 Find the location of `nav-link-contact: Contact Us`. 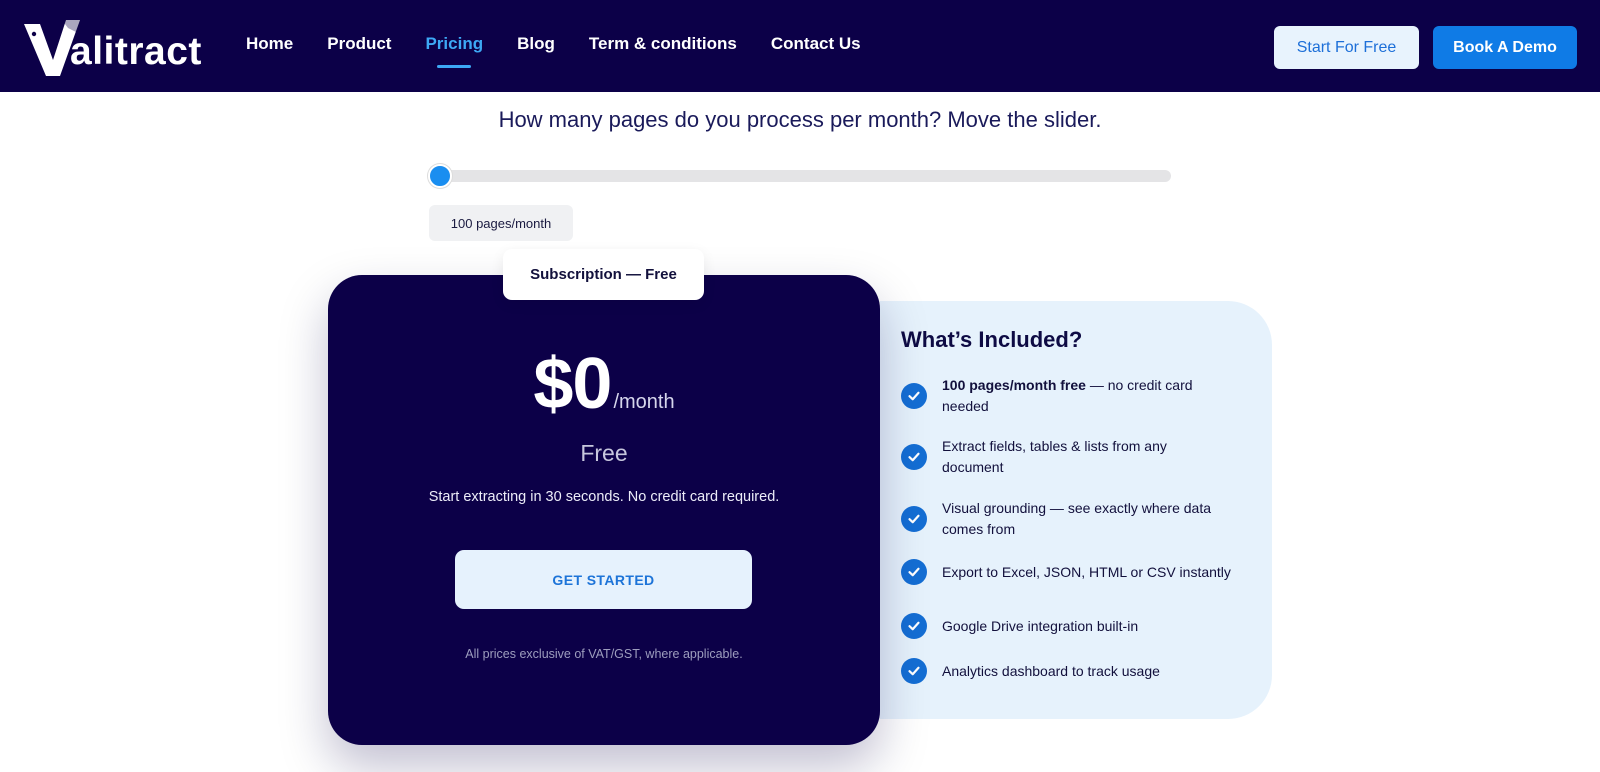

nav-link-contact: Contact Us is located at coordinates (816, 44).